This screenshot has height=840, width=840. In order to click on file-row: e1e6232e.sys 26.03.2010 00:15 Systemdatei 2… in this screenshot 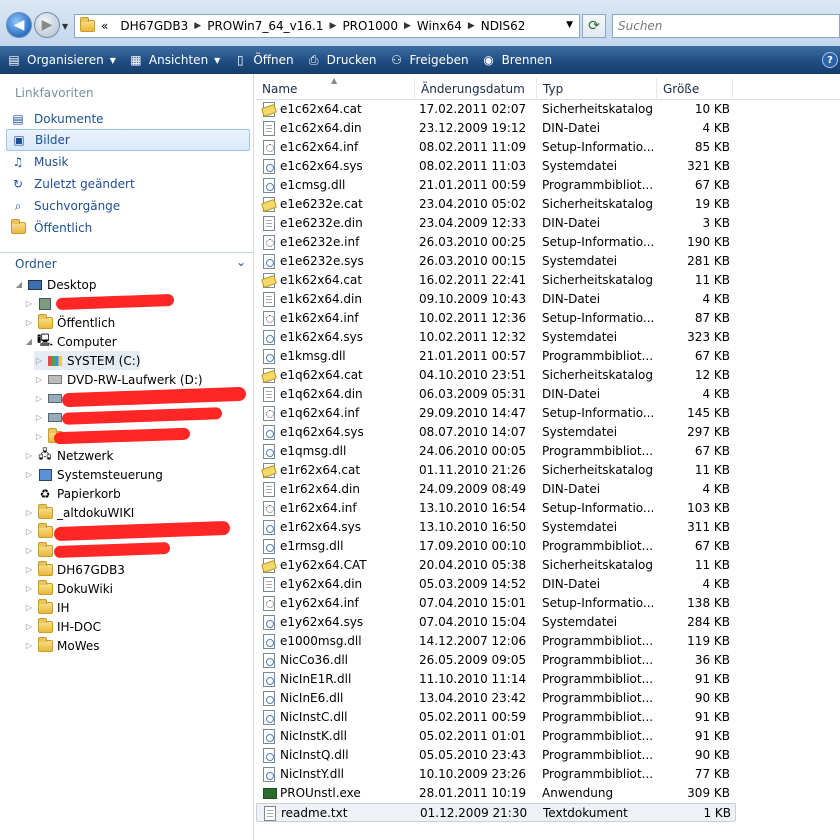, I will do `click(496, 261)`.